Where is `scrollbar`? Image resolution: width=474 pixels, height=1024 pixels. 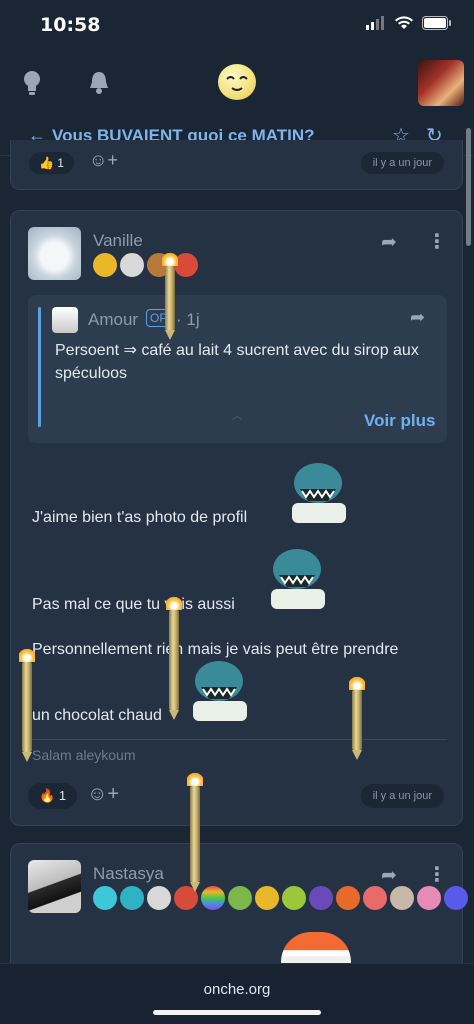 scrollbar is located at coordinates (468, 187).